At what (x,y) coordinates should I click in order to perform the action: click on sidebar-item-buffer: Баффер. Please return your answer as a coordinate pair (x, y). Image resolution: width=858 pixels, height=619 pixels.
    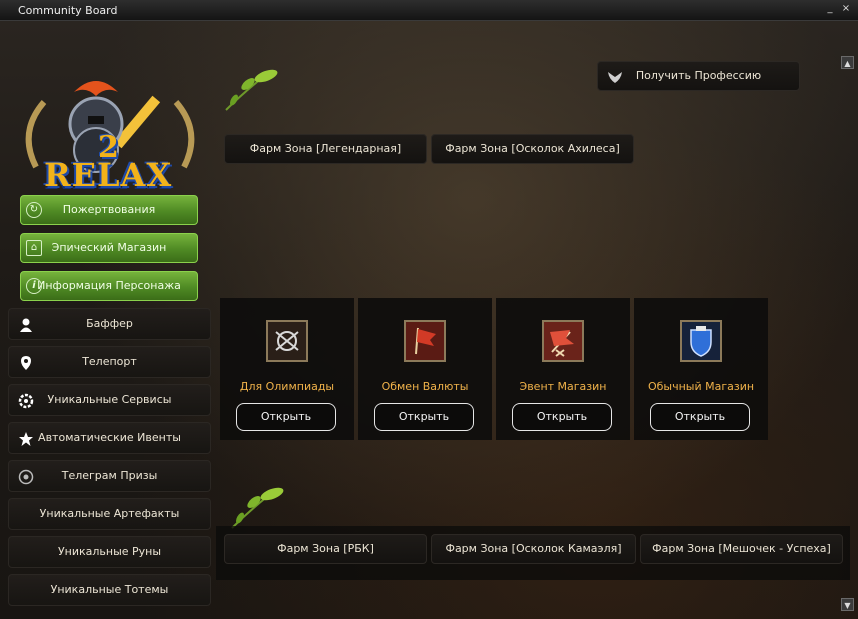
    Looking at the image, I should click on (109, 324).